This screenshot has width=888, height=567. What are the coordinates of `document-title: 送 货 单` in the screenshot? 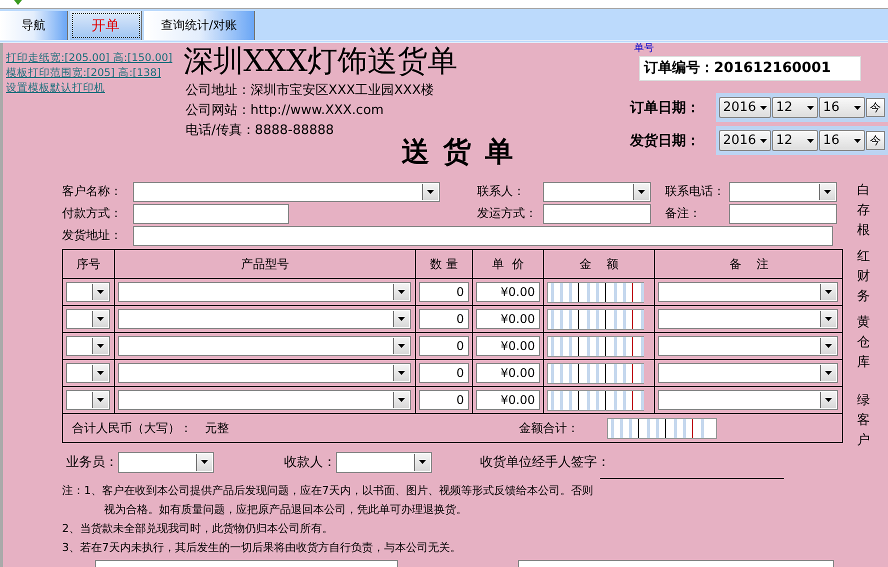 It's located at (458, 152).